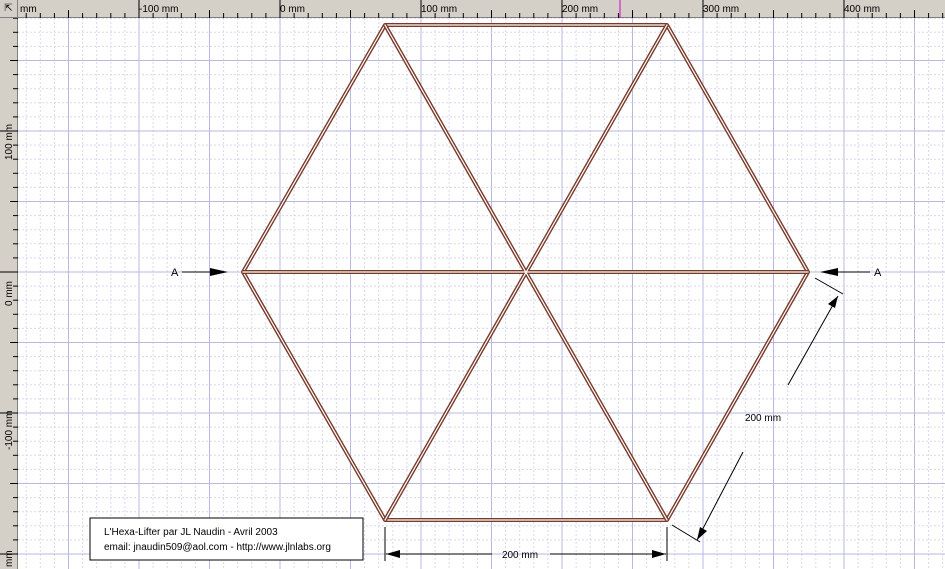  What do you see at coordinates (175, 273) in the screenshot?
I see `section-label-left: A` at bounding box center [175, 273].